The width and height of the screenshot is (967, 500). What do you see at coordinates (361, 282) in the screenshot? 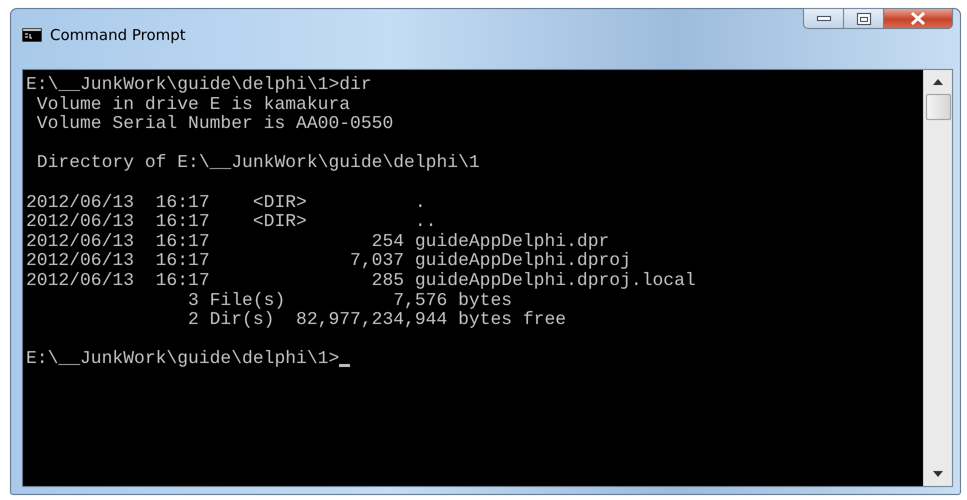
I see `console-line: 2012/06/13 16:17 285 guideAppDelphi.dproj.local` at bounding box center [361, 282].